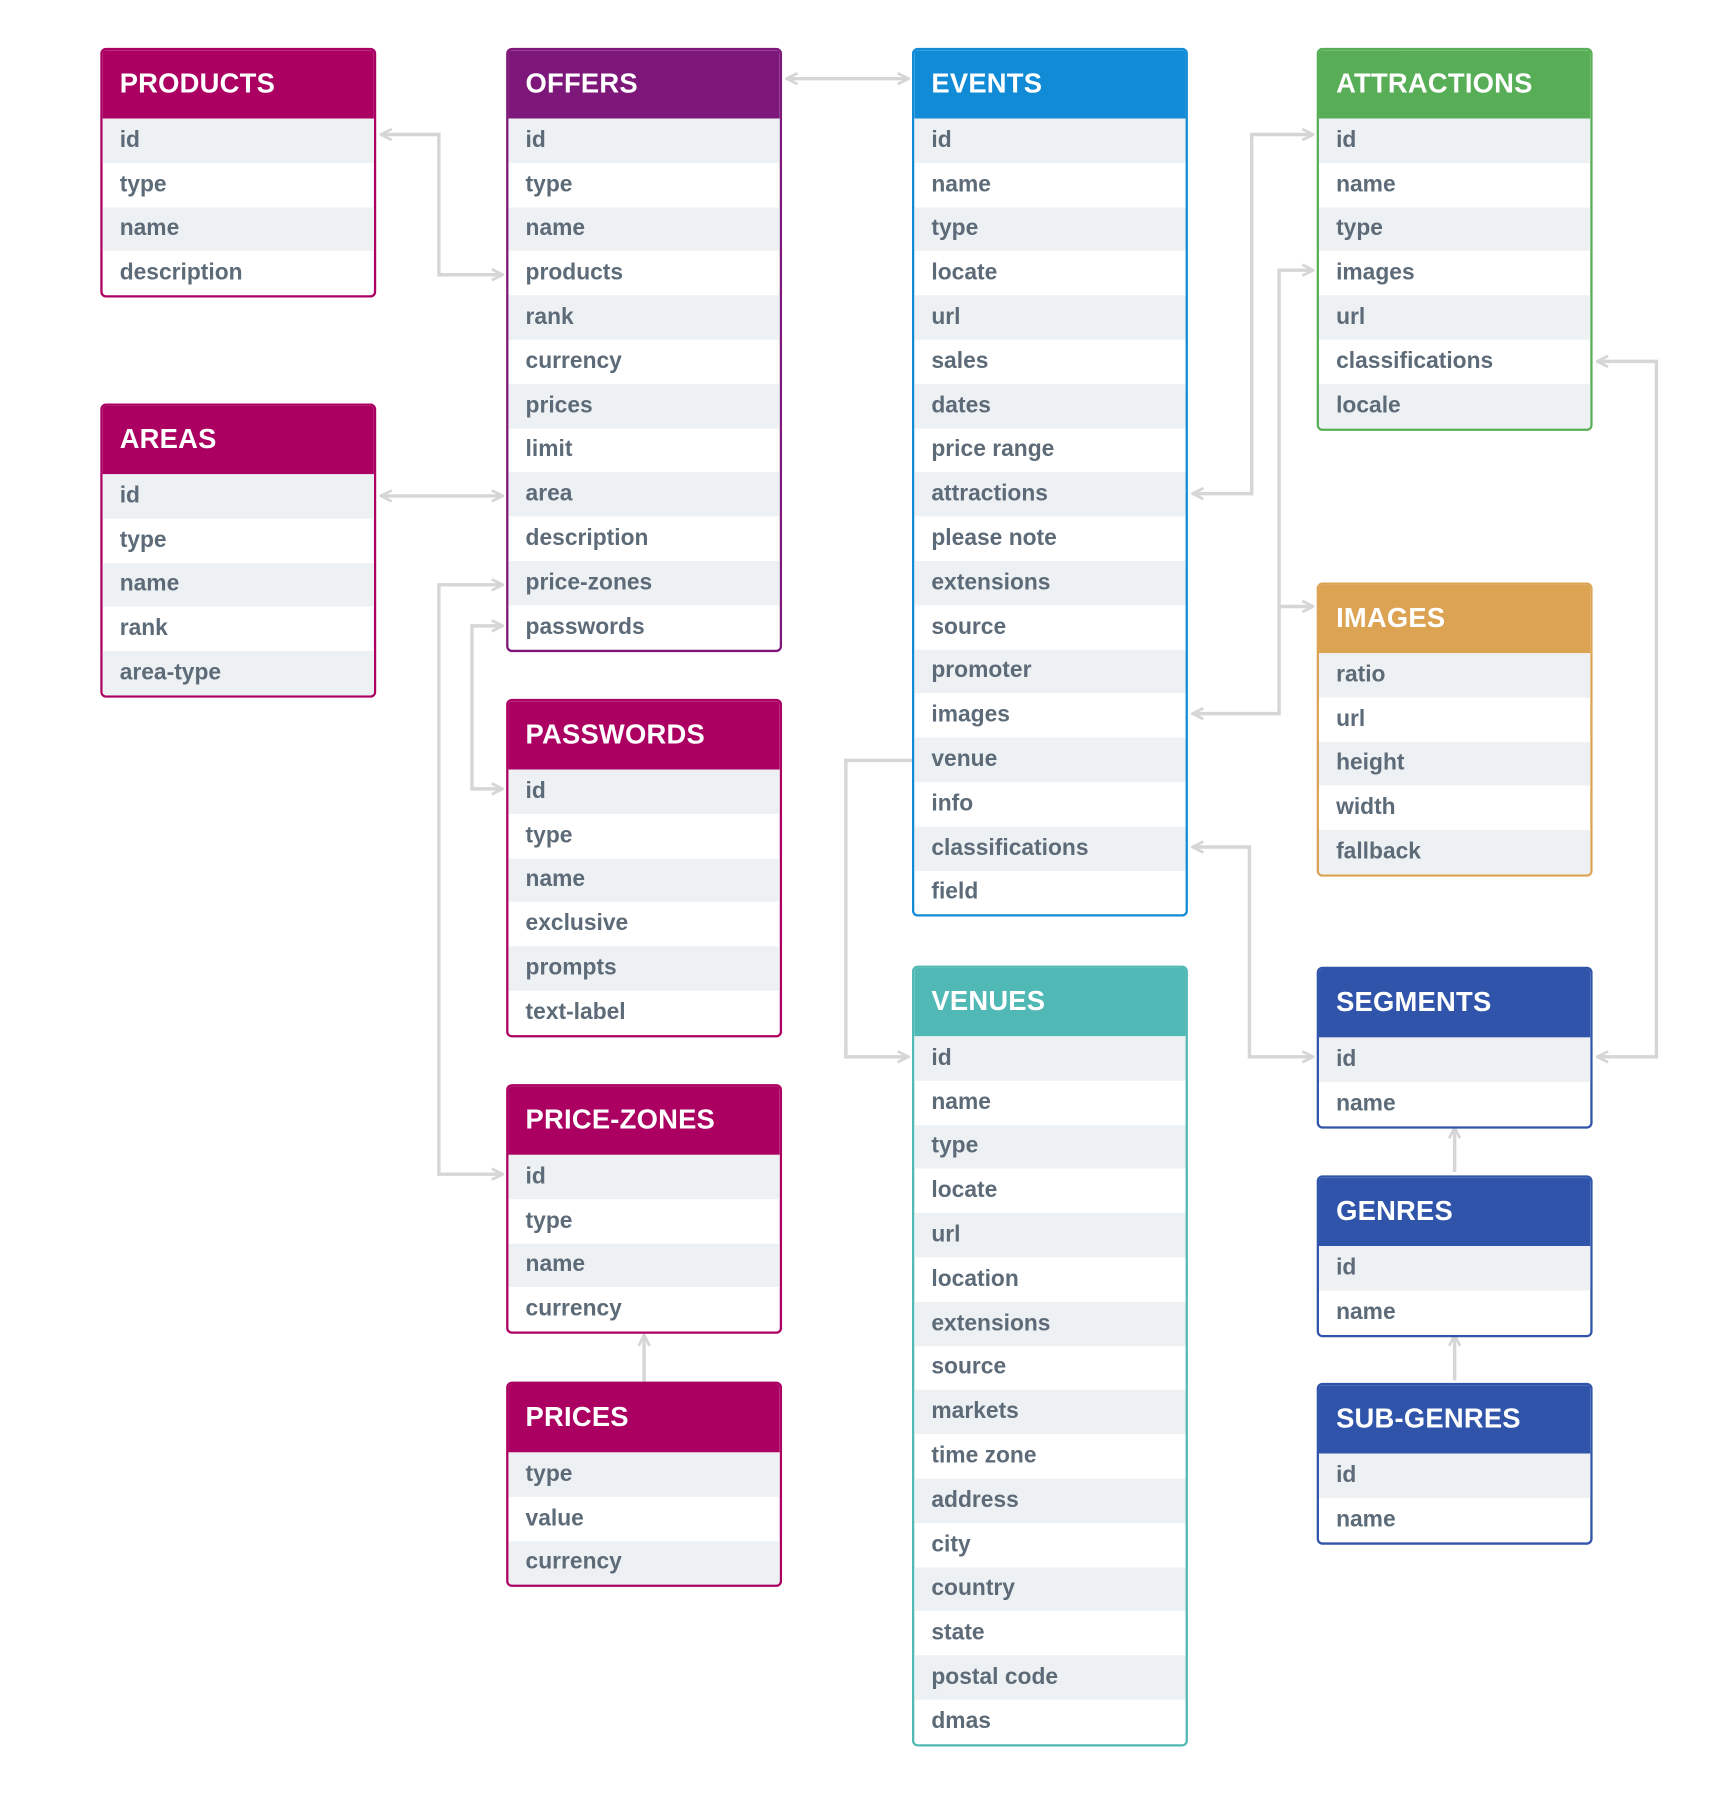 Image resolution: width=1710 pixels, height=1800 pixels. Describe the element at coordinates (1050, 759) in the screenshot. I see `field-row: venue` at that location.